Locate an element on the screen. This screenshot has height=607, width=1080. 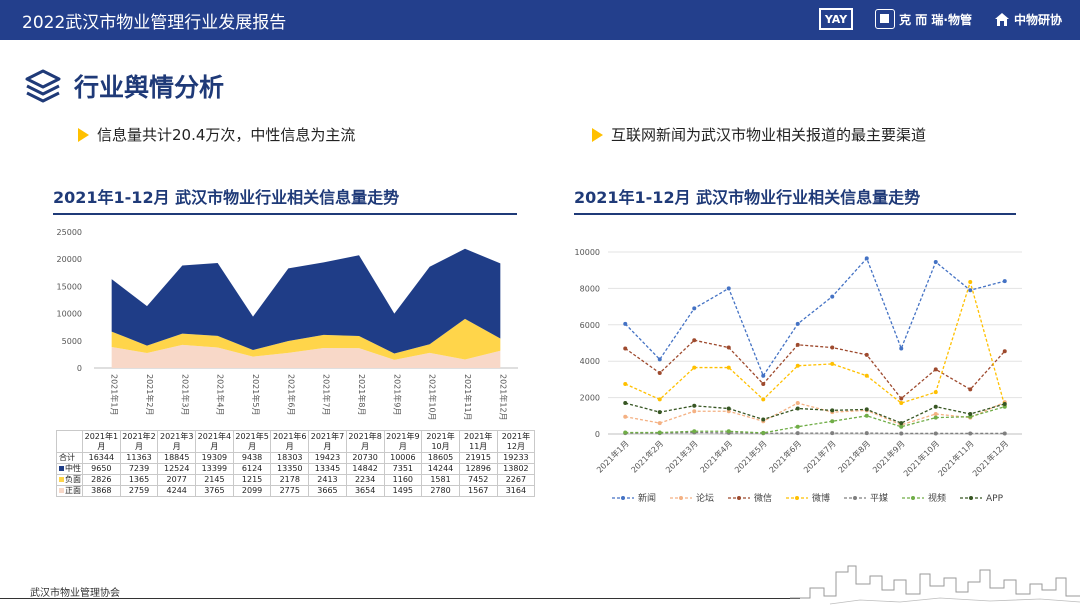
table-cell: 12896 is located at coordinates (478, 469).